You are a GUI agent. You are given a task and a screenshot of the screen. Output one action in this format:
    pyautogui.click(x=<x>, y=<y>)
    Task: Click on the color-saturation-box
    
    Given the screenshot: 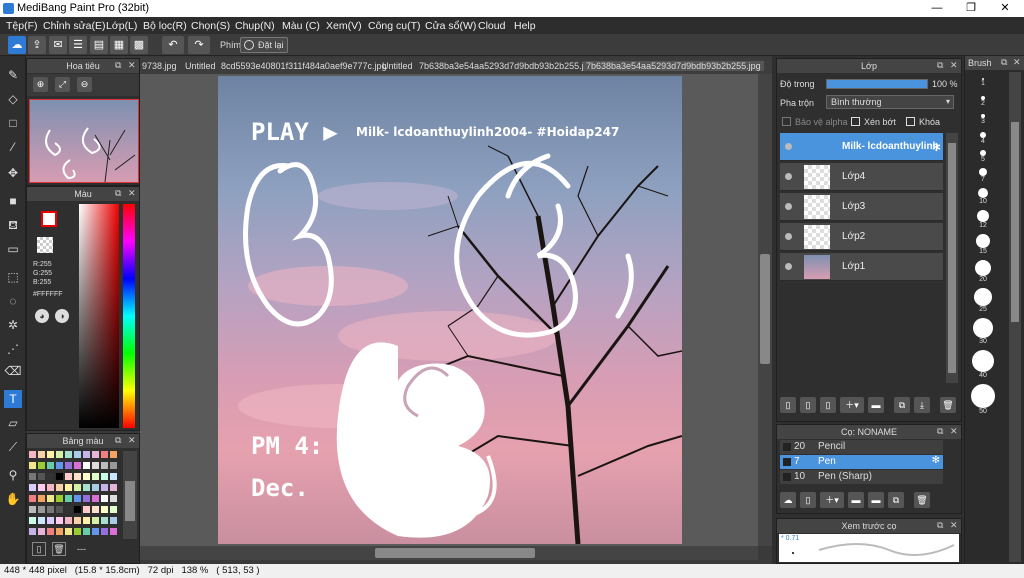 What is the action you would take?
    pyautogui.click(x=99, y=316)
    